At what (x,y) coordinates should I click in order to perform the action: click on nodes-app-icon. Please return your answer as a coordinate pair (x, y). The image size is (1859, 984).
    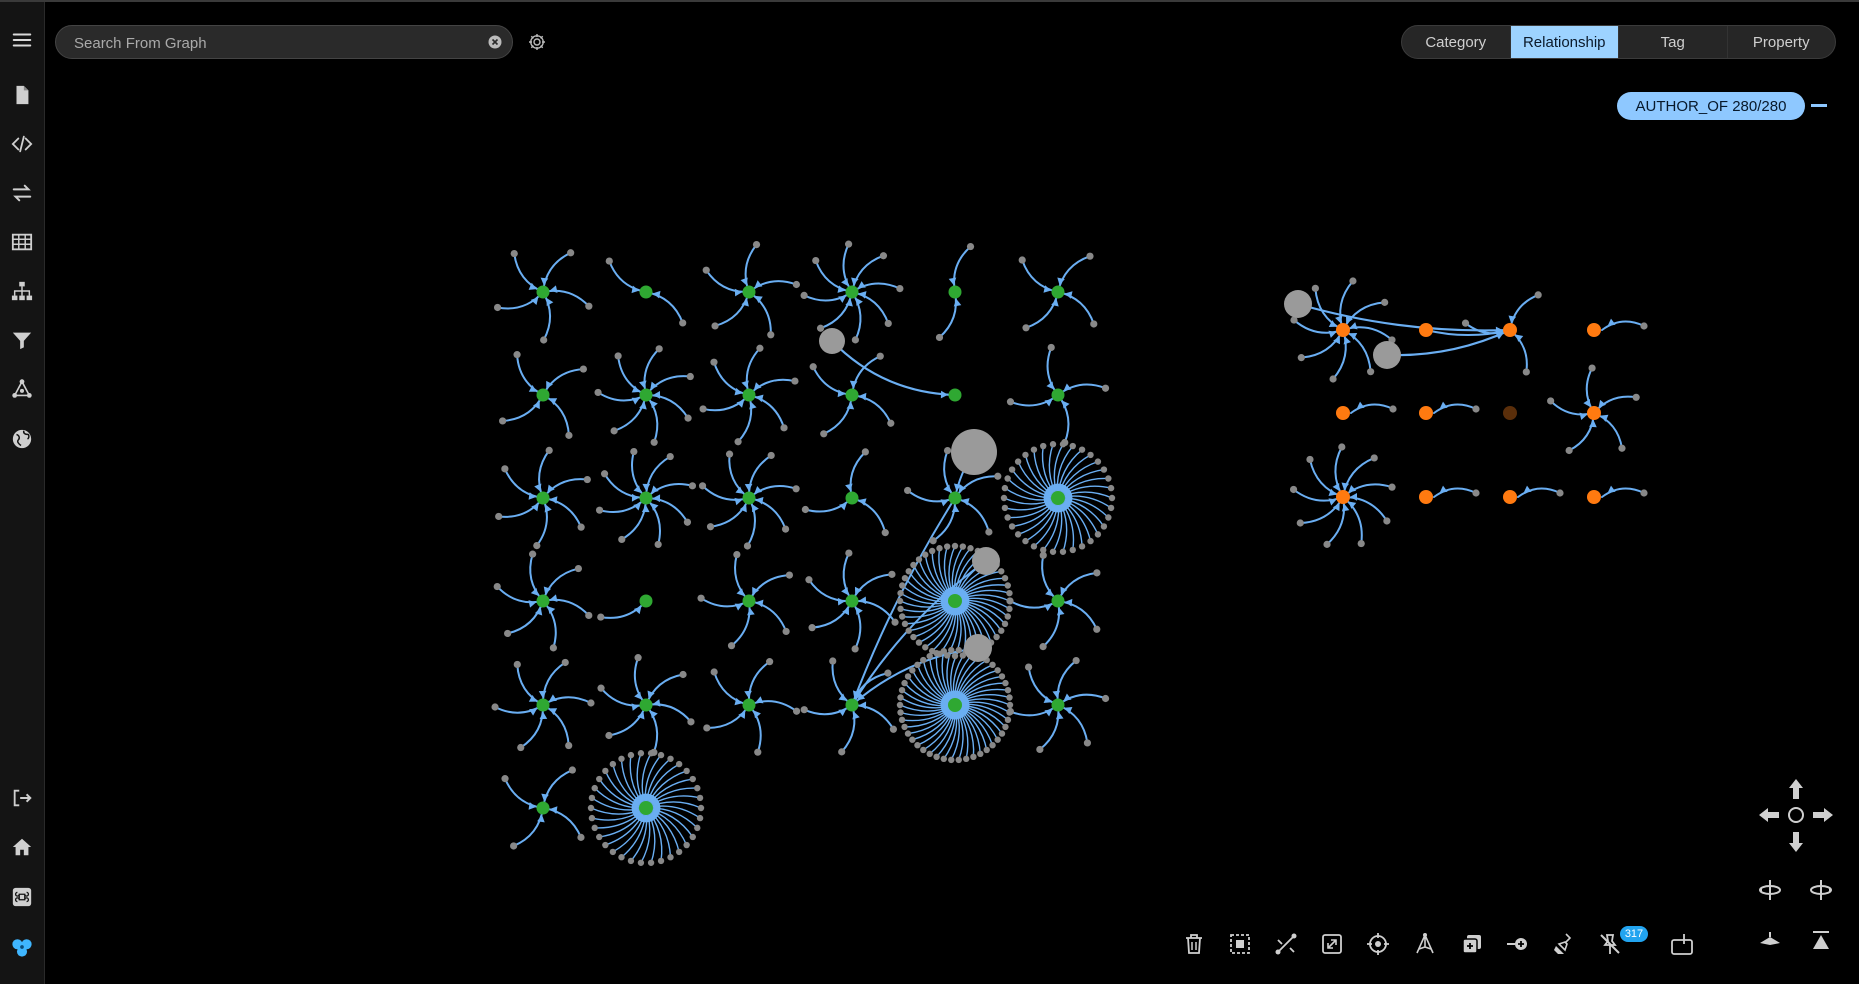
    Looking at the image, I should click on (22, 947).